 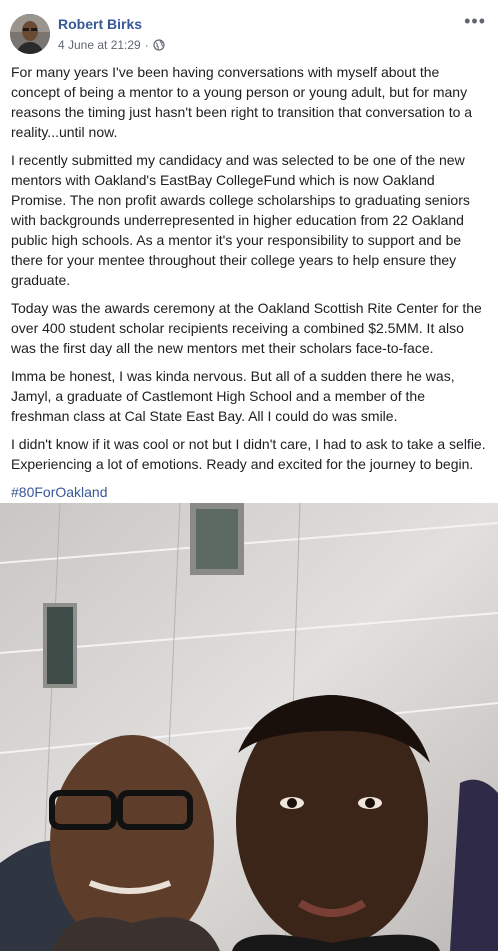 What do you see at coordinates (30, 34) in the screenshot?
I see `avatar` at bounding box center [30, 34].